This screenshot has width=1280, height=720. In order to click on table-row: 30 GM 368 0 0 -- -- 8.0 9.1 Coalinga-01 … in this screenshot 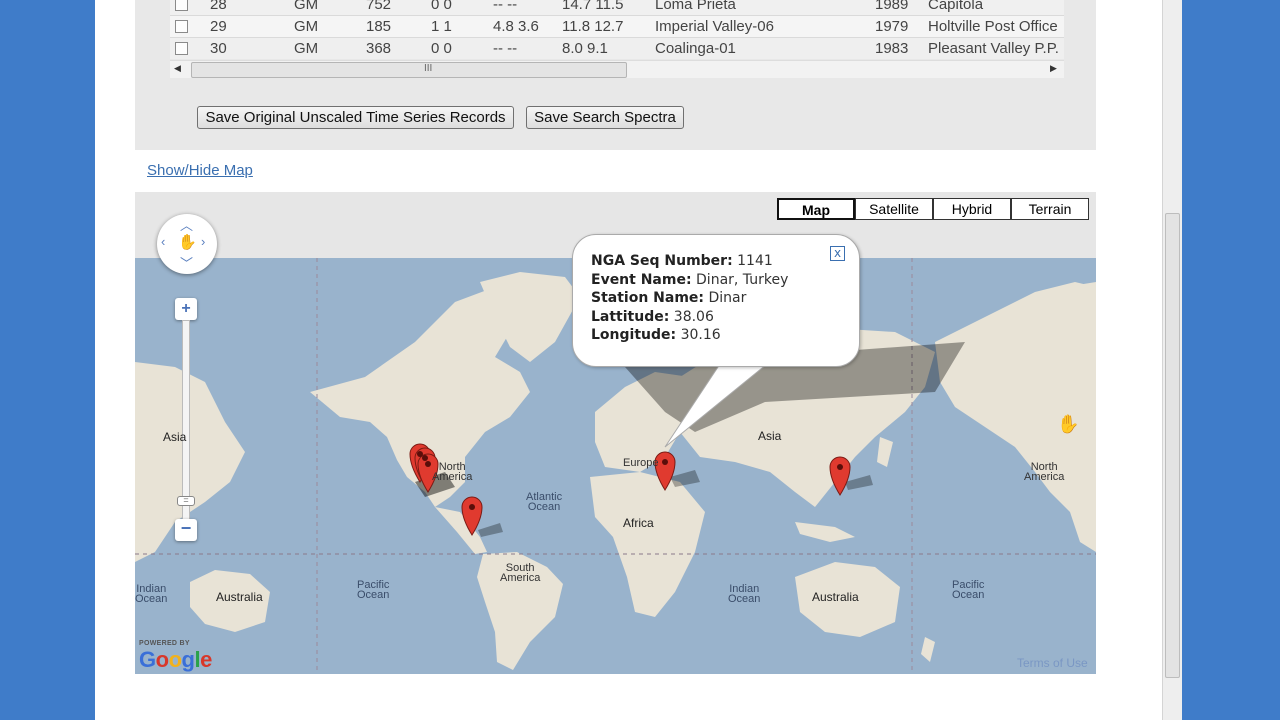, I will do `click(617, 48)`.